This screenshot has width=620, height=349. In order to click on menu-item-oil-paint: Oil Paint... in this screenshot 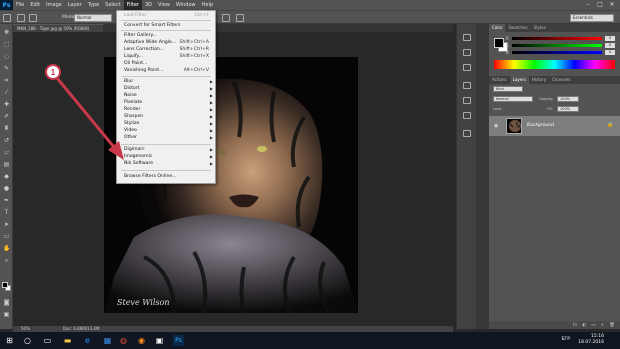, I will do `click(166, 63)`.